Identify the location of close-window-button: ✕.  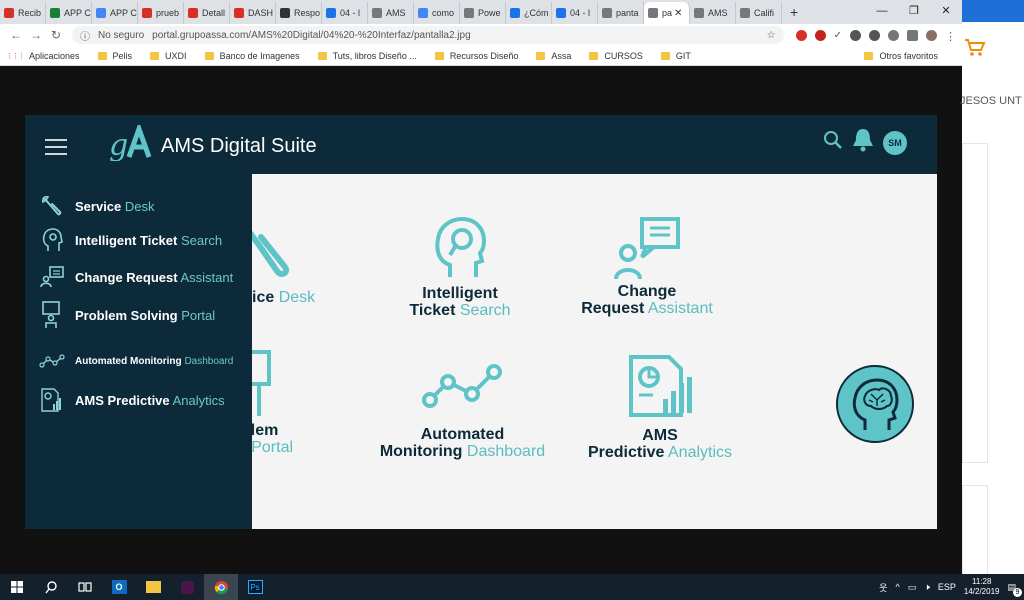
(946, 12).